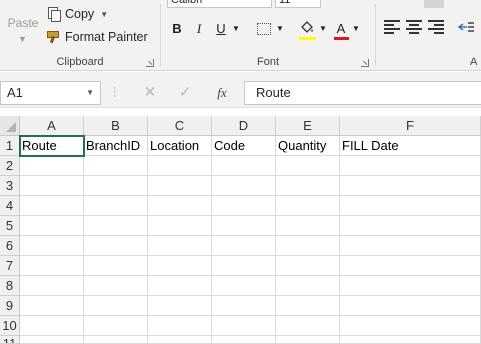  Describe the element at coordinates (116, 166) in the screenshot. I see `cell-b2` at that location.